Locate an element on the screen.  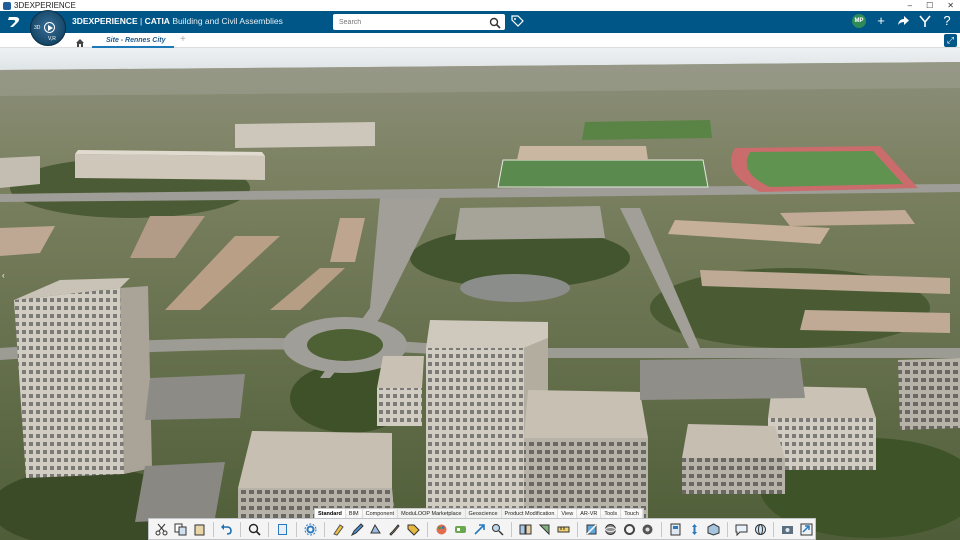
compass-widget: 3D V,R is located at coordinates (48, 28).